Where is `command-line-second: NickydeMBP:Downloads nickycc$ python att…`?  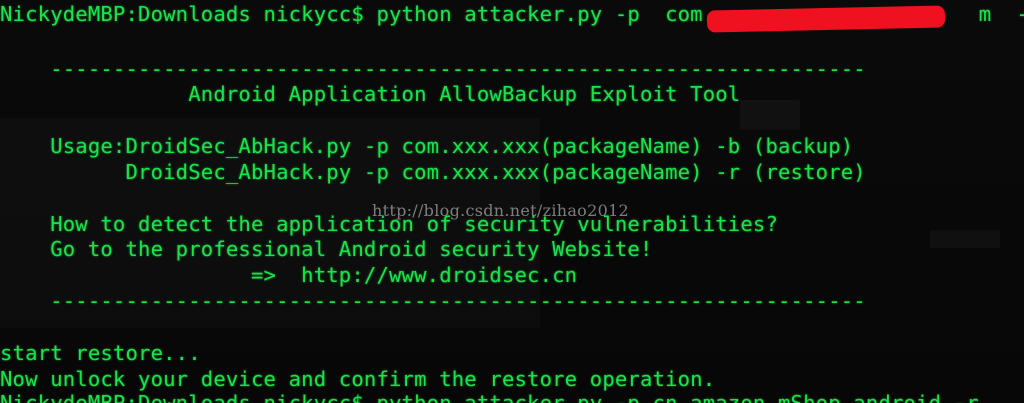
command-line-second: NickydeMBP:Downloads nickycc$ python att… is located at coordinates (489, 397).